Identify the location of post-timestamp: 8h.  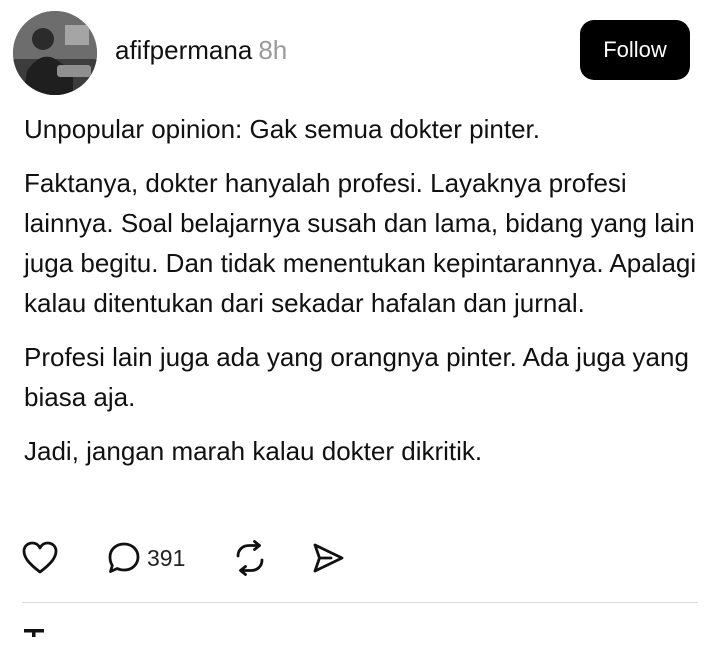
(273, 50).